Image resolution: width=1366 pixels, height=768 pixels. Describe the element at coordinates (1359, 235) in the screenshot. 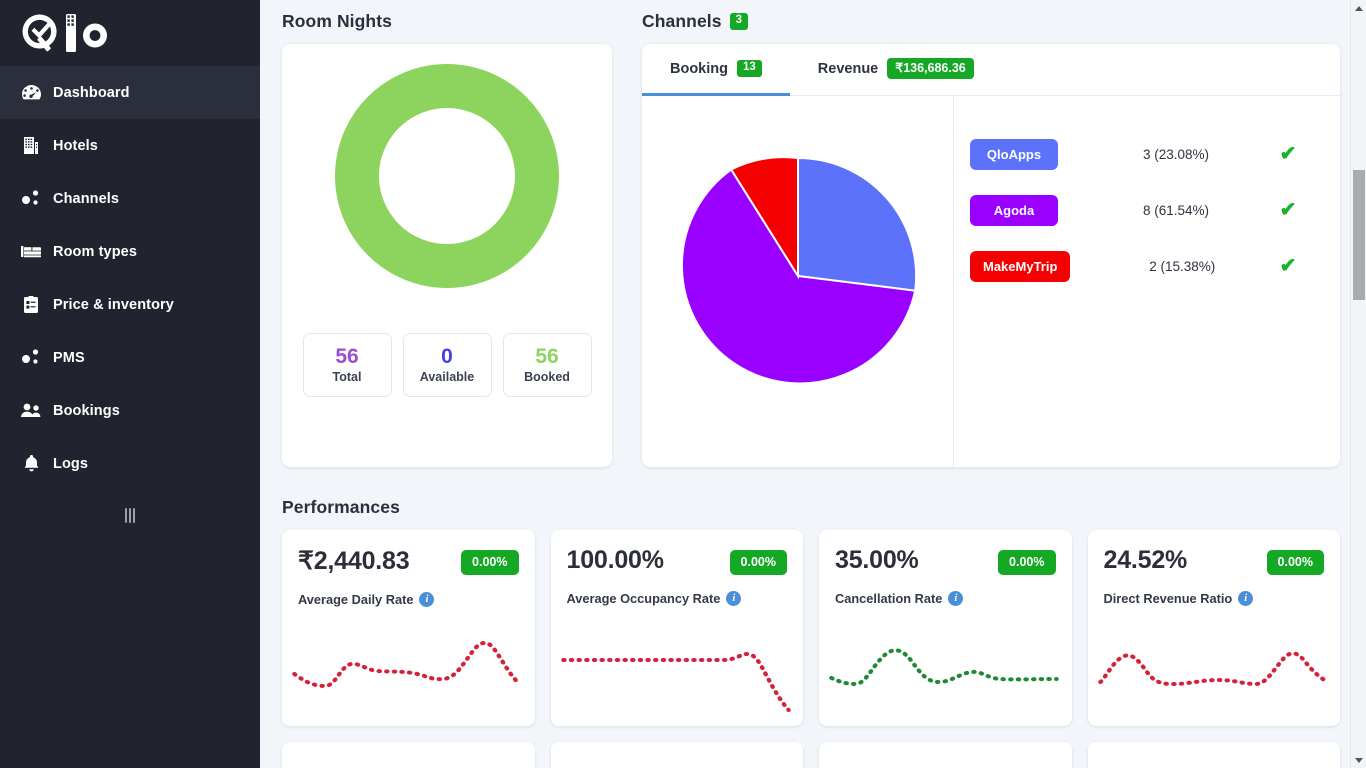

I see `scrollbar-thumb` at that location.